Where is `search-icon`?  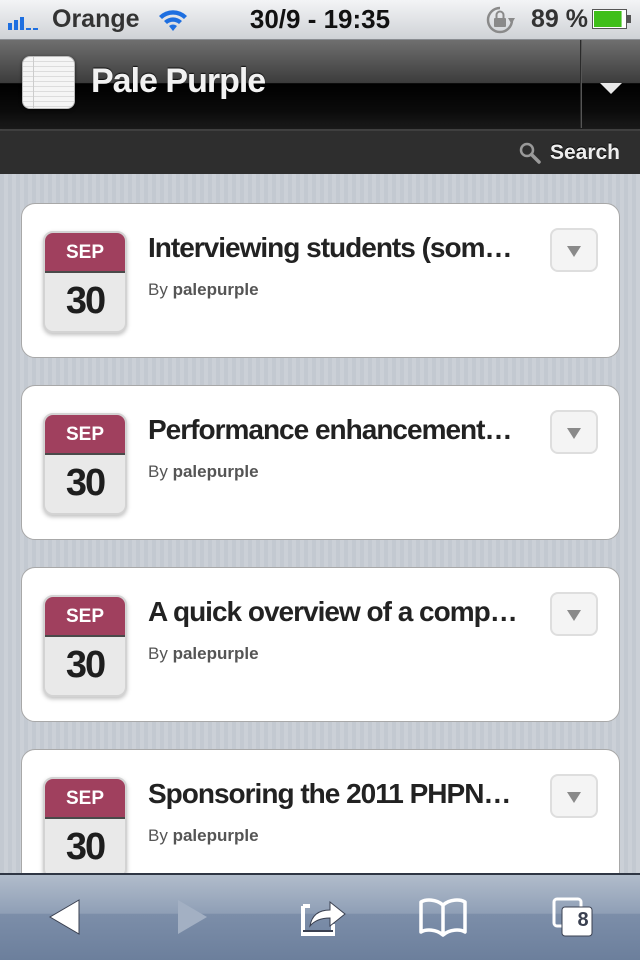 search-icon is located at coordinates (530, 153).